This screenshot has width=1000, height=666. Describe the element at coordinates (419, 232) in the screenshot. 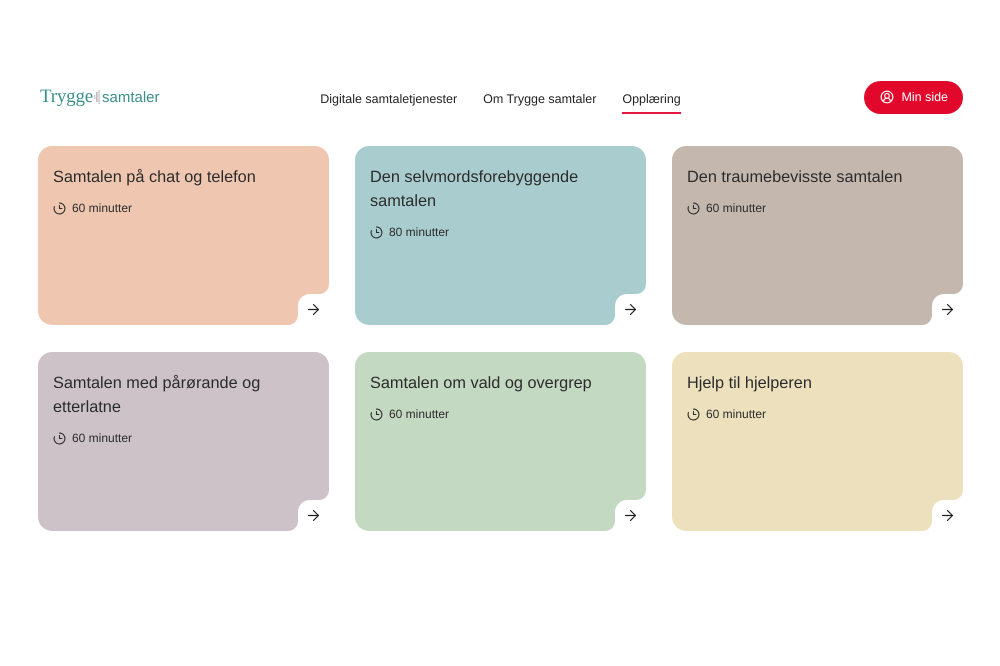

I see `course-duration: 80 minutter` at that location.